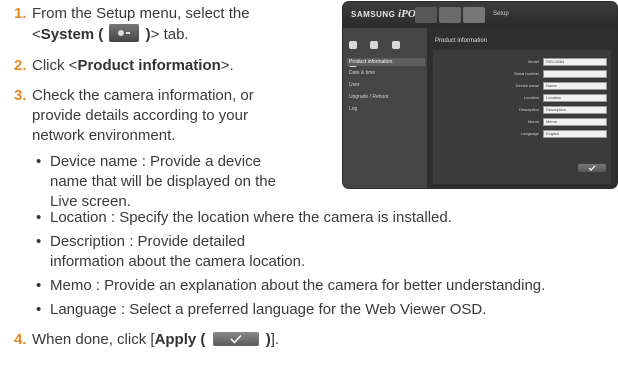 The image size is (618, 380). I want to click on sidebar-item-log: Log, so click(353, 109).